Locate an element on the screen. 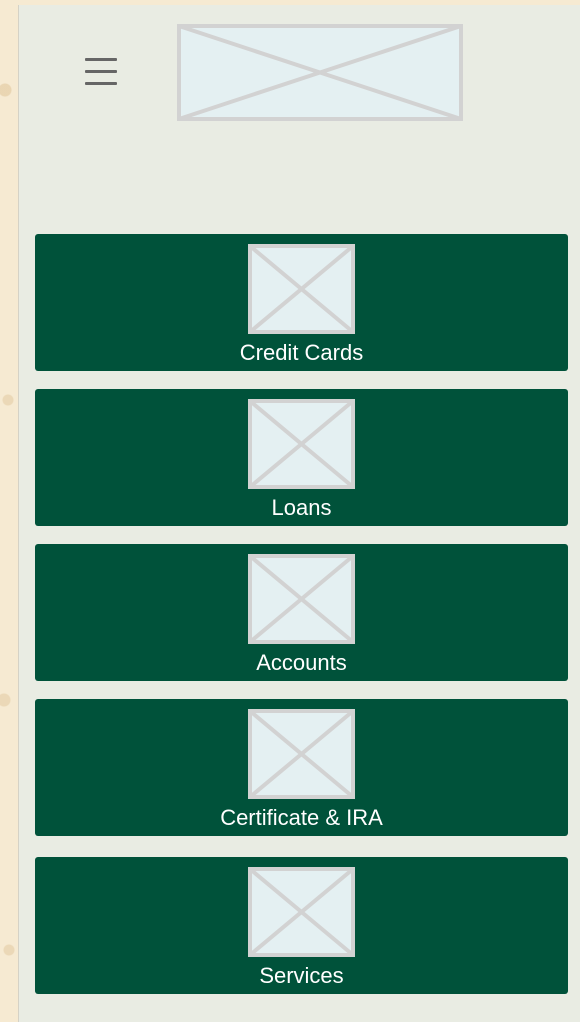 The image size is (580, 1022). tile-certificate-ira: Certificate & IRA is located at coordinates (301, 767).